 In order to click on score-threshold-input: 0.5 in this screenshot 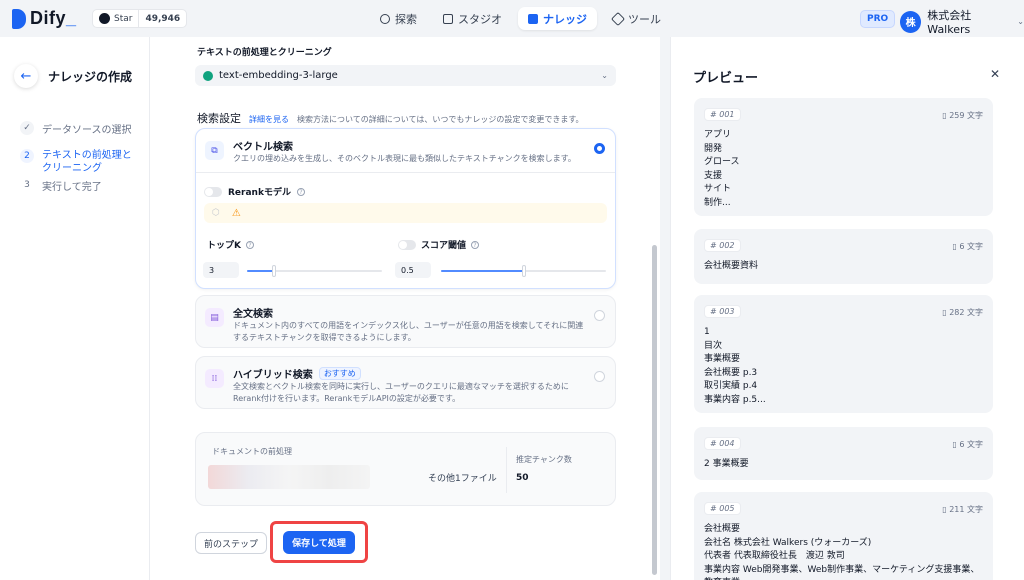, I will do `click(413, 270)`.